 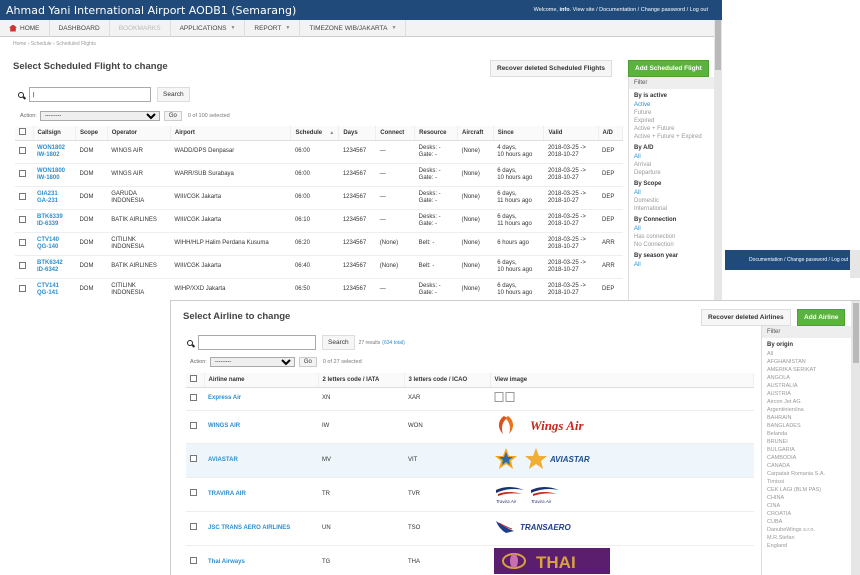 I want to click on col-header: Since, so click(x=519, y=133).